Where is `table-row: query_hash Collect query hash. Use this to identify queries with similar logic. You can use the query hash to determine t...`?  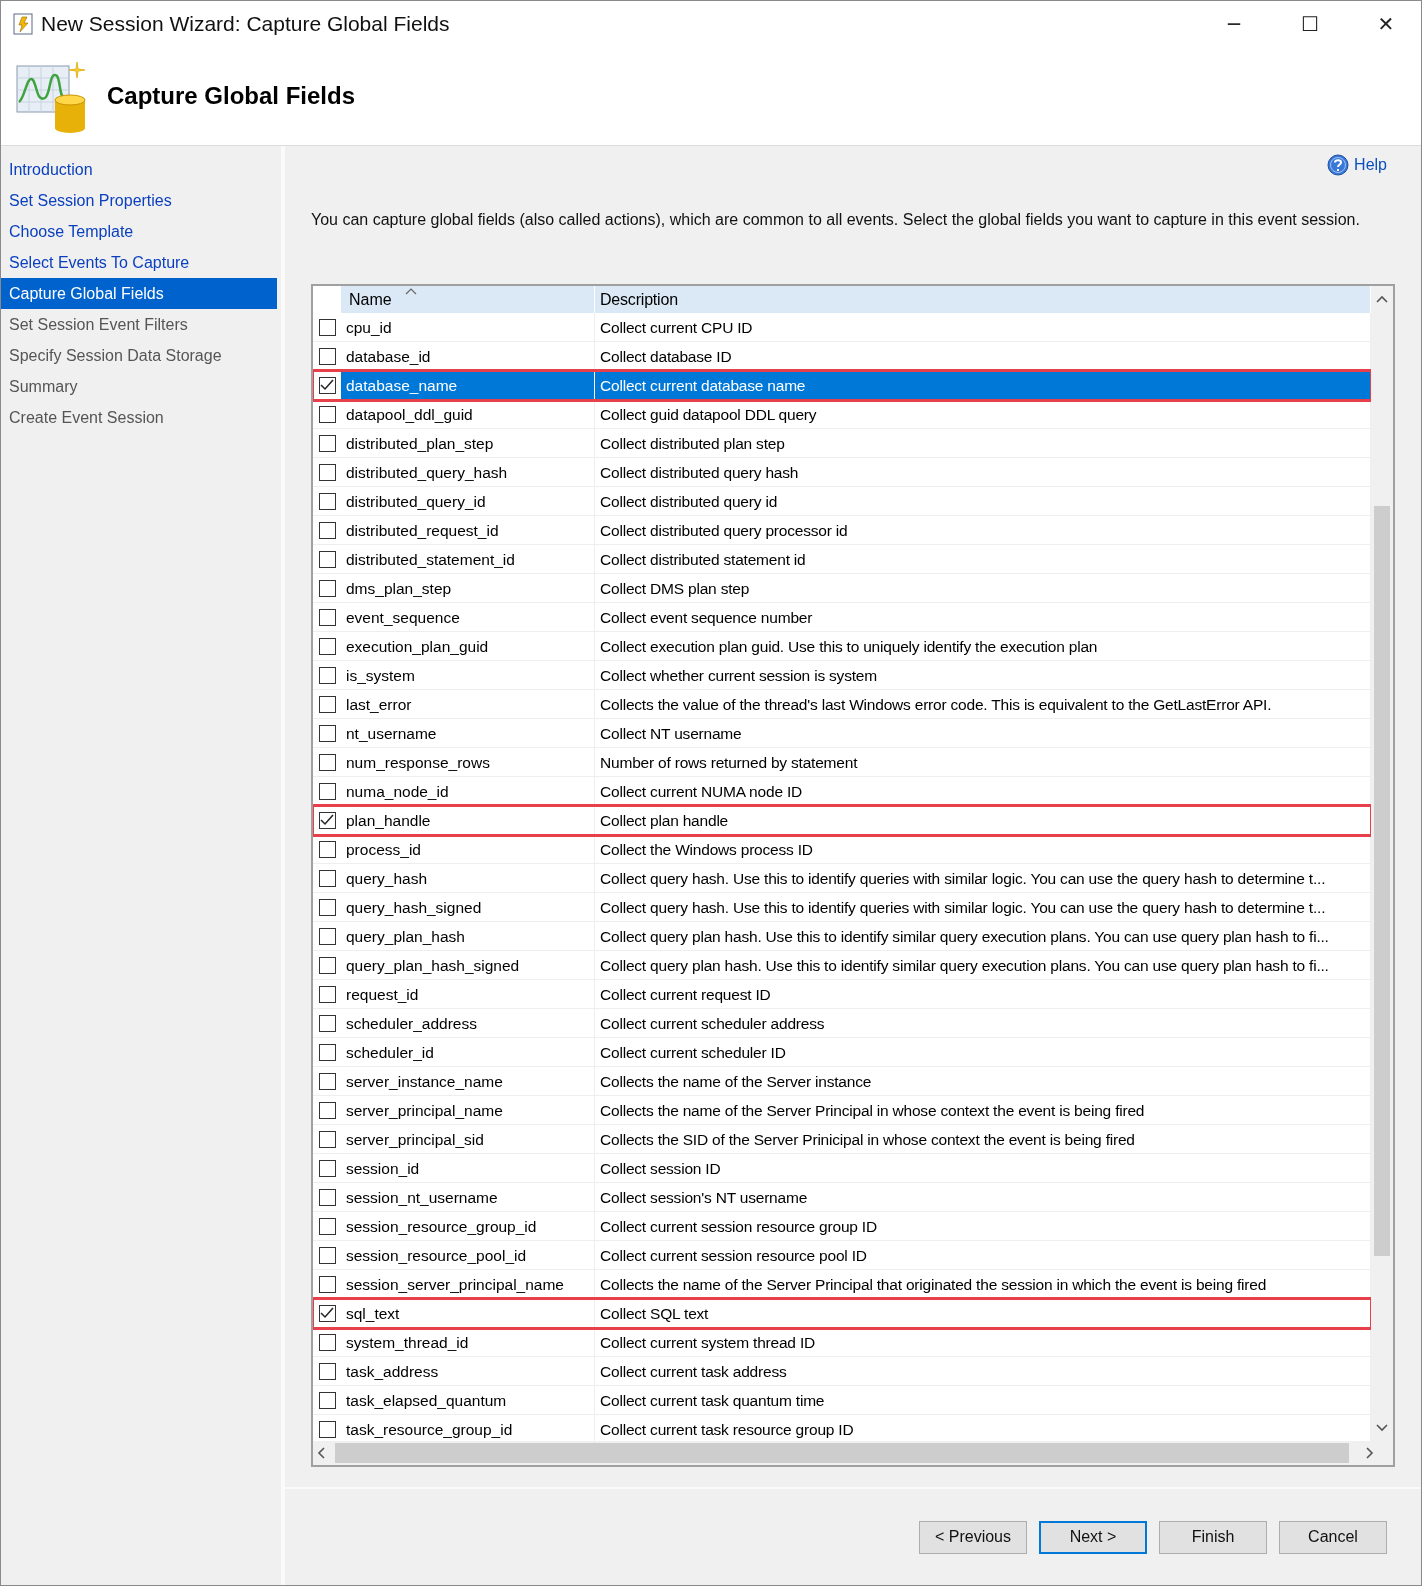 table-row: query_hash Collect query hash. Use this to identify queries with similar logic. You can use the query hash to determine t... is located at coordinates (842, 878).